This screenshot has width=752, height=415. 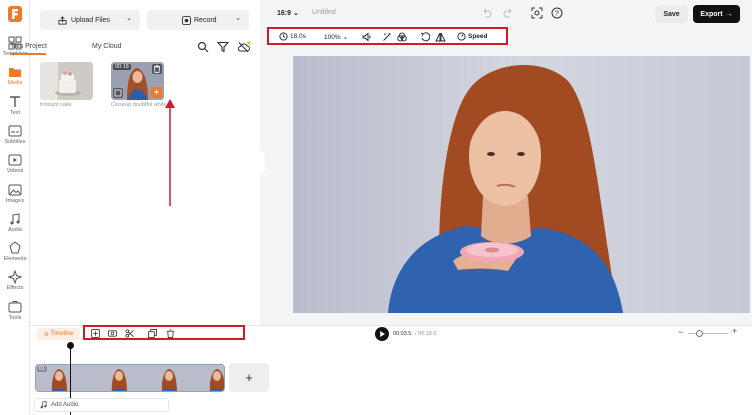 I want to click on export-button: Export →, so click(x=716, y=14).